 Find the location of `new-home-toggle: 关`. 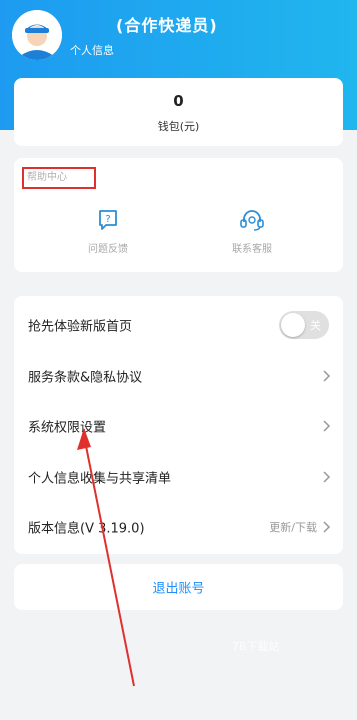

new-home-toggle: 关 is located at coordinates (304, 325).